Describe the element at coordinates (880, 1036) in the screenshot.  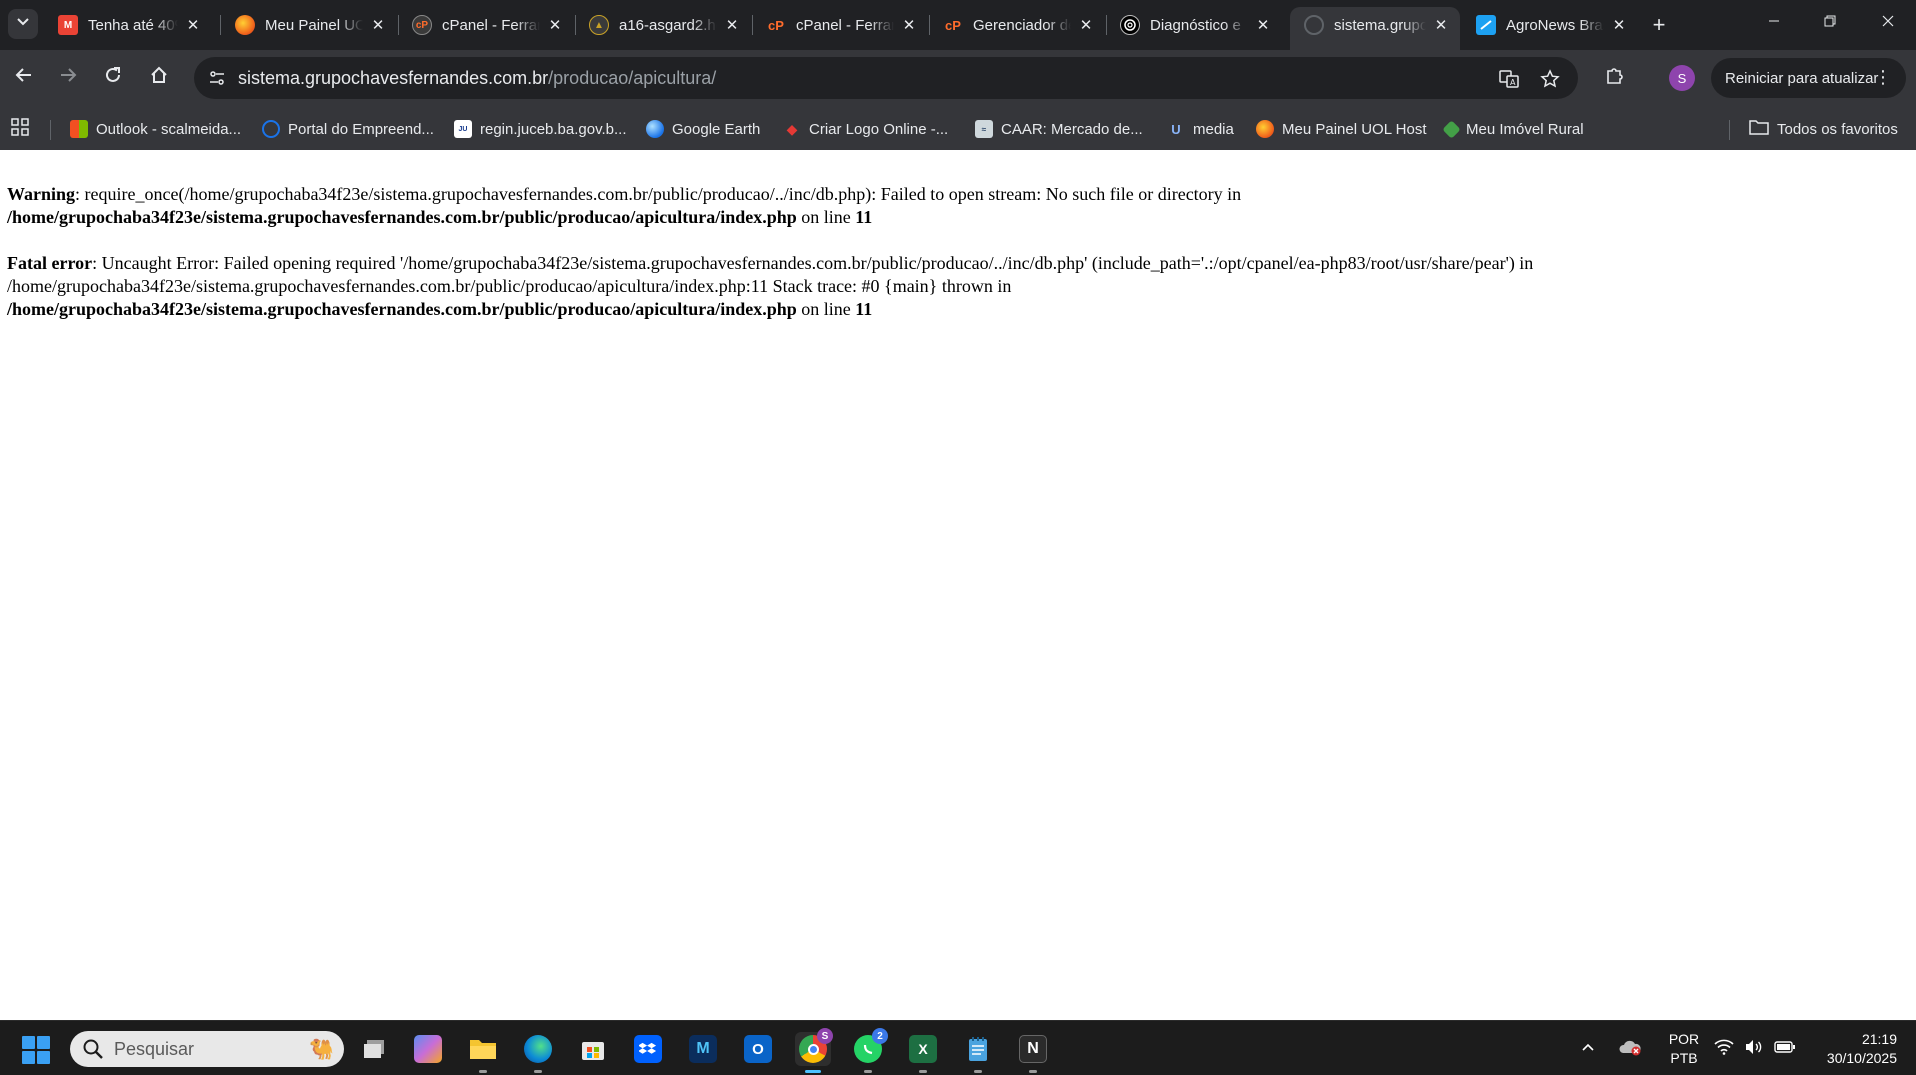
I see `notification-badge: 2` at that location.